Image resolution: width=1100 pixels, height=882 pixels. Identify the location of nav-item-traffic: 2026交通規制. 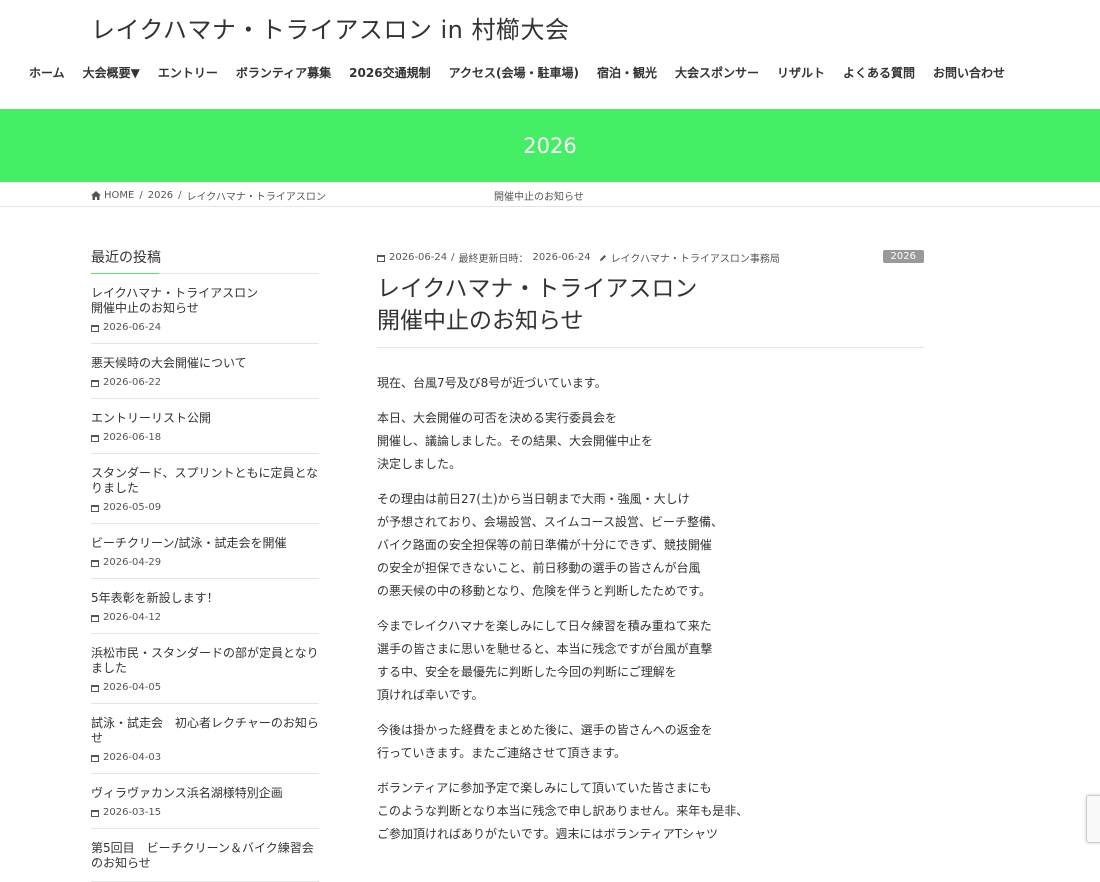
(389, 72).